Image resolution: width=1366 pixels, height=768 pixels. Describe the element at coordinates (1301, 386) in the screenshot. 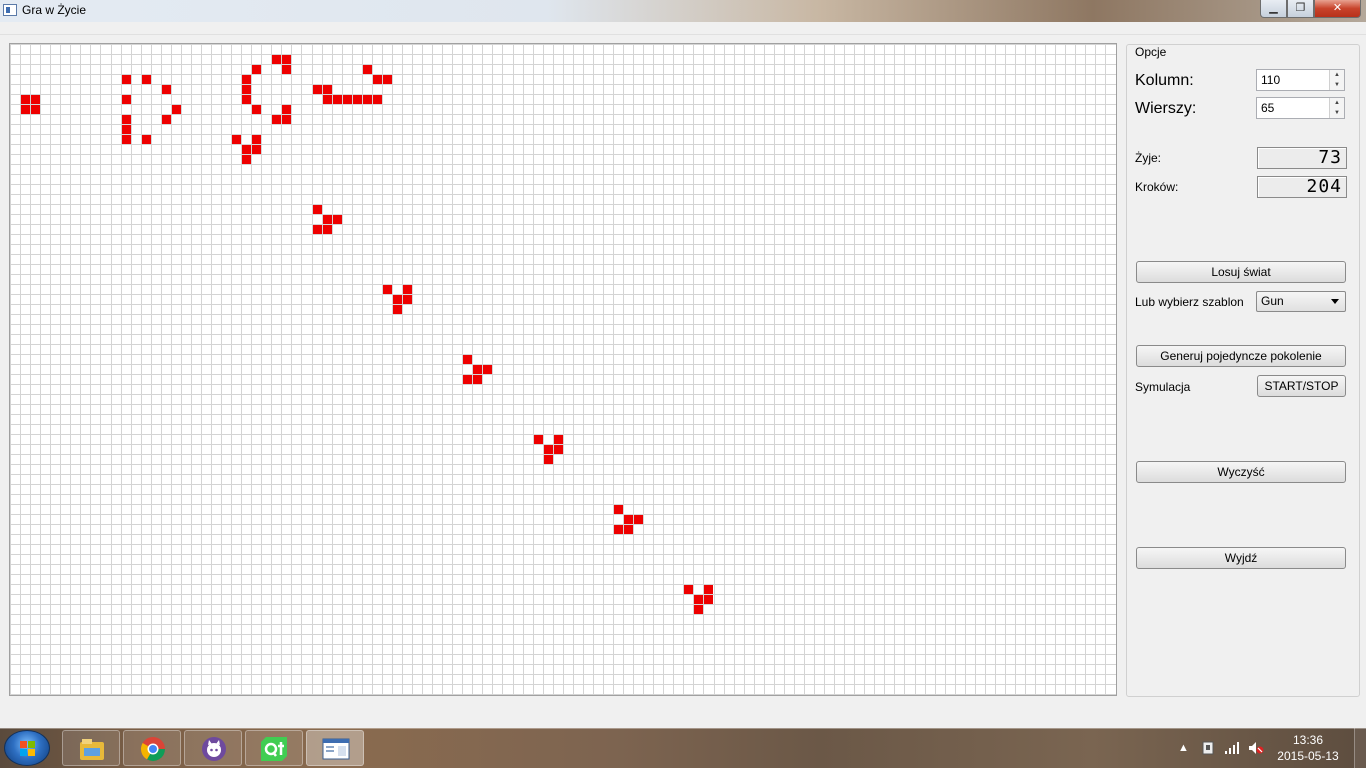

I see `start-stop-button: START/STOP` at that location.